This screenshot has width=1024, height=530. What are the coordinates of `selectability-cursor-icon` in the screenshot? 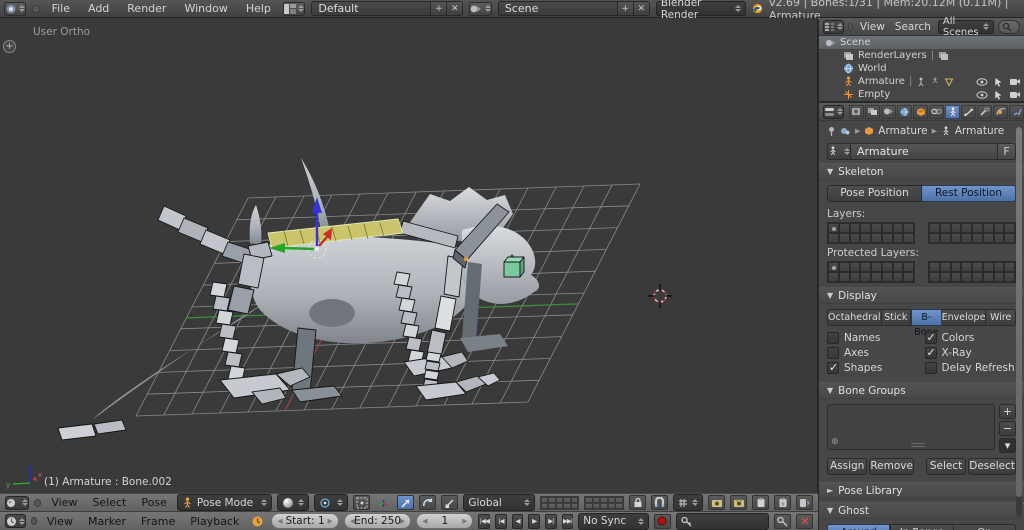 It's located at (998, 82).